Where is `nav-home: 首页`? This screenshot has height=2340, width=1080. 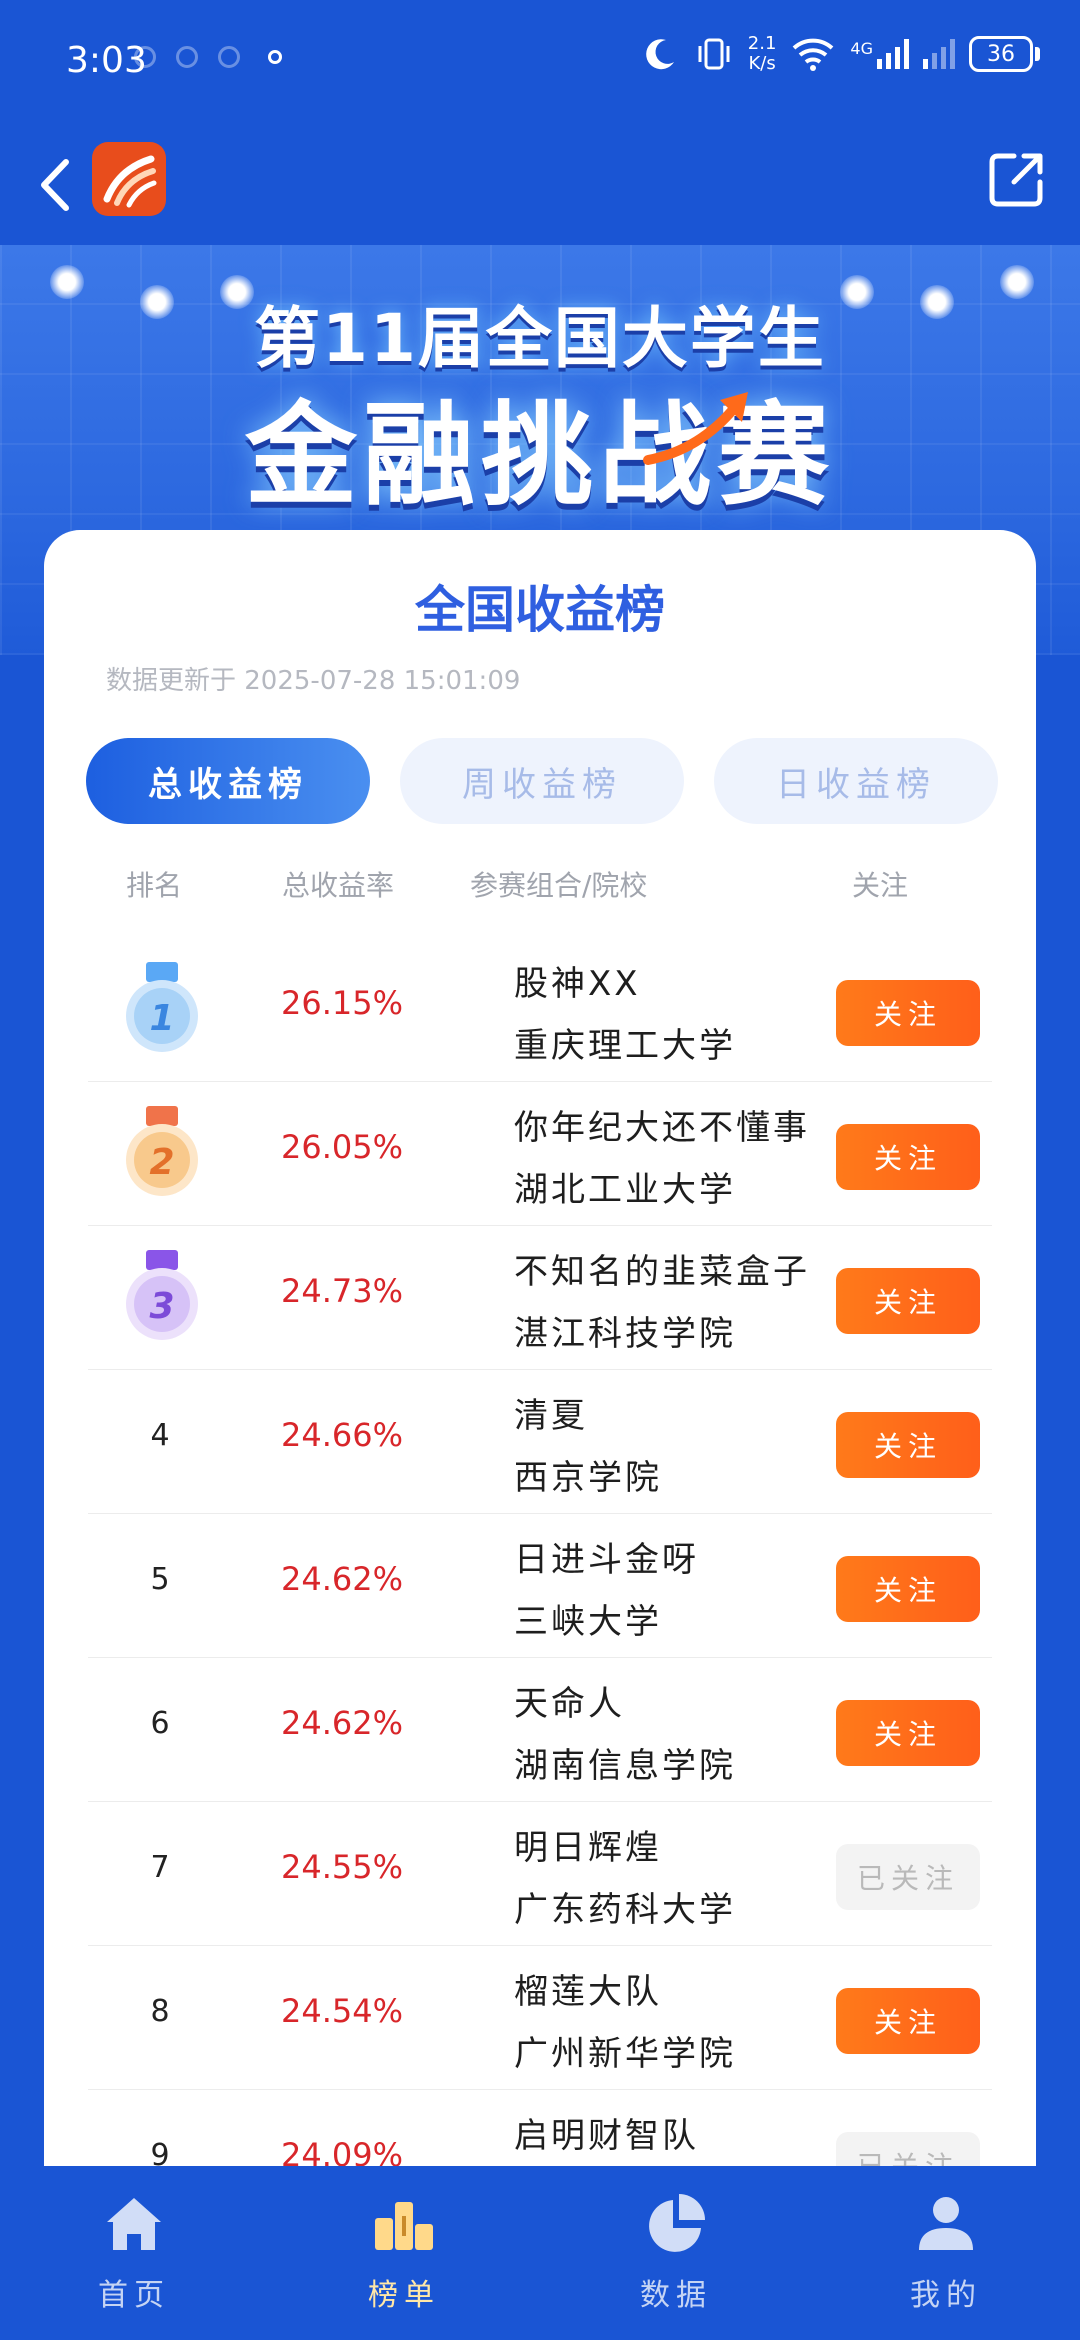
nav-home: 首页 is located at coordinates (134, 2253).